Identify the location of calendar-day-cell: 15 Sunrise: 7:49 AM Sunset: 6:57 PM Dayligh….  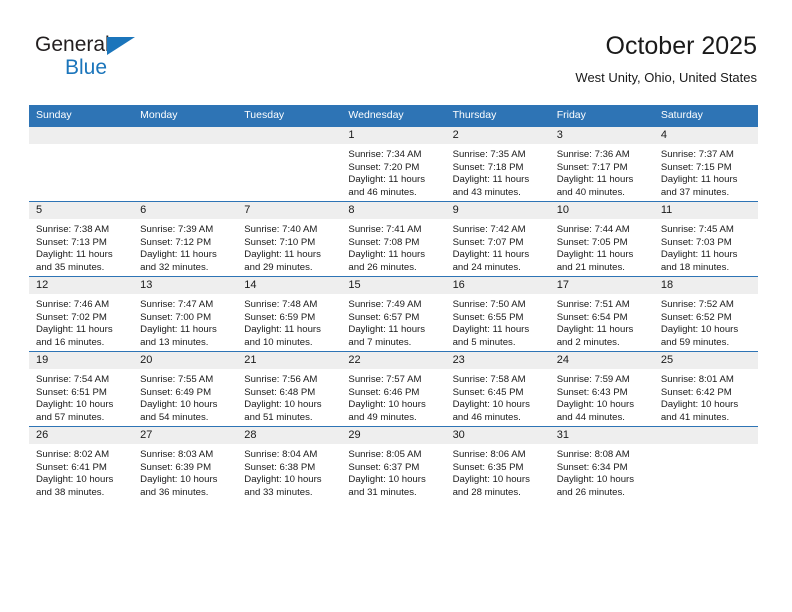
(393, 314).